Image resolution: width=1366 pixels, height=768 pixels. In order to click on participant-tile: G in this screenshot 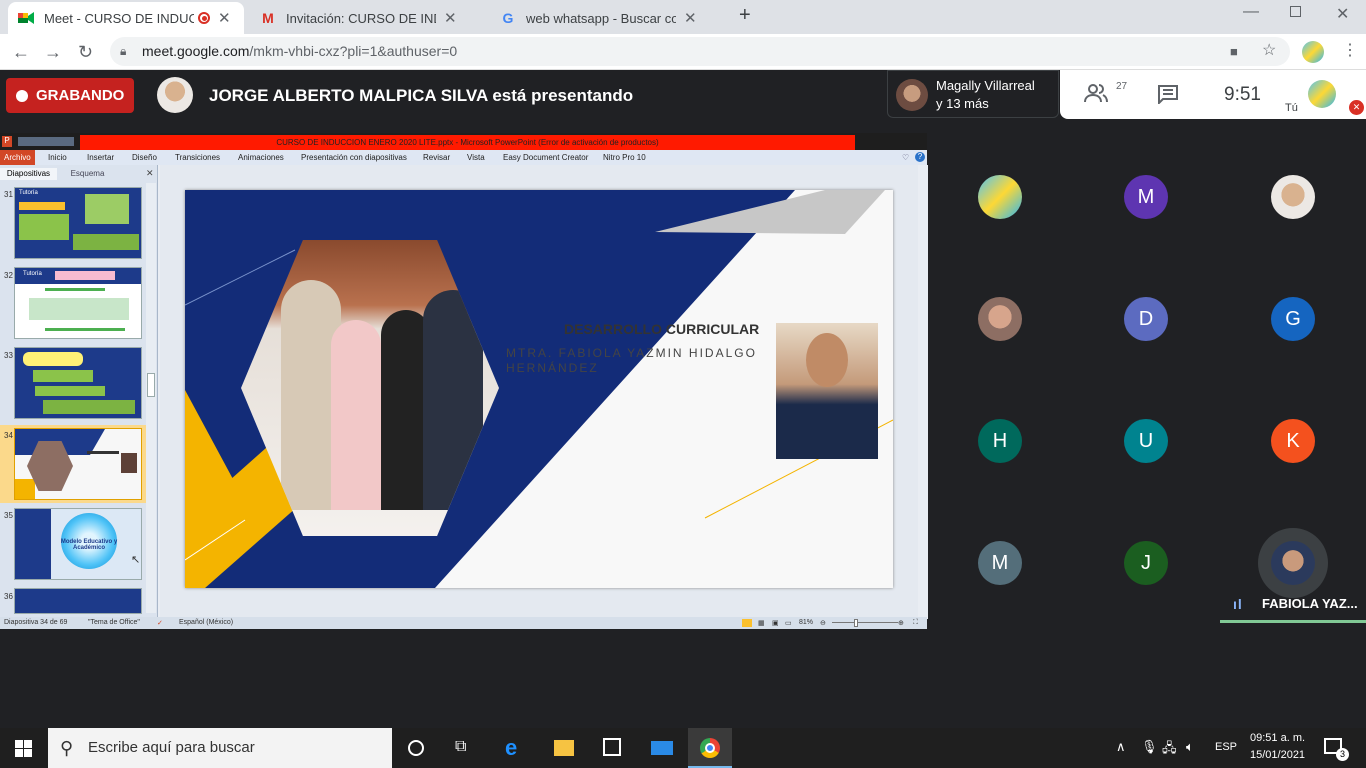, I will do `click(1293, 319)`.